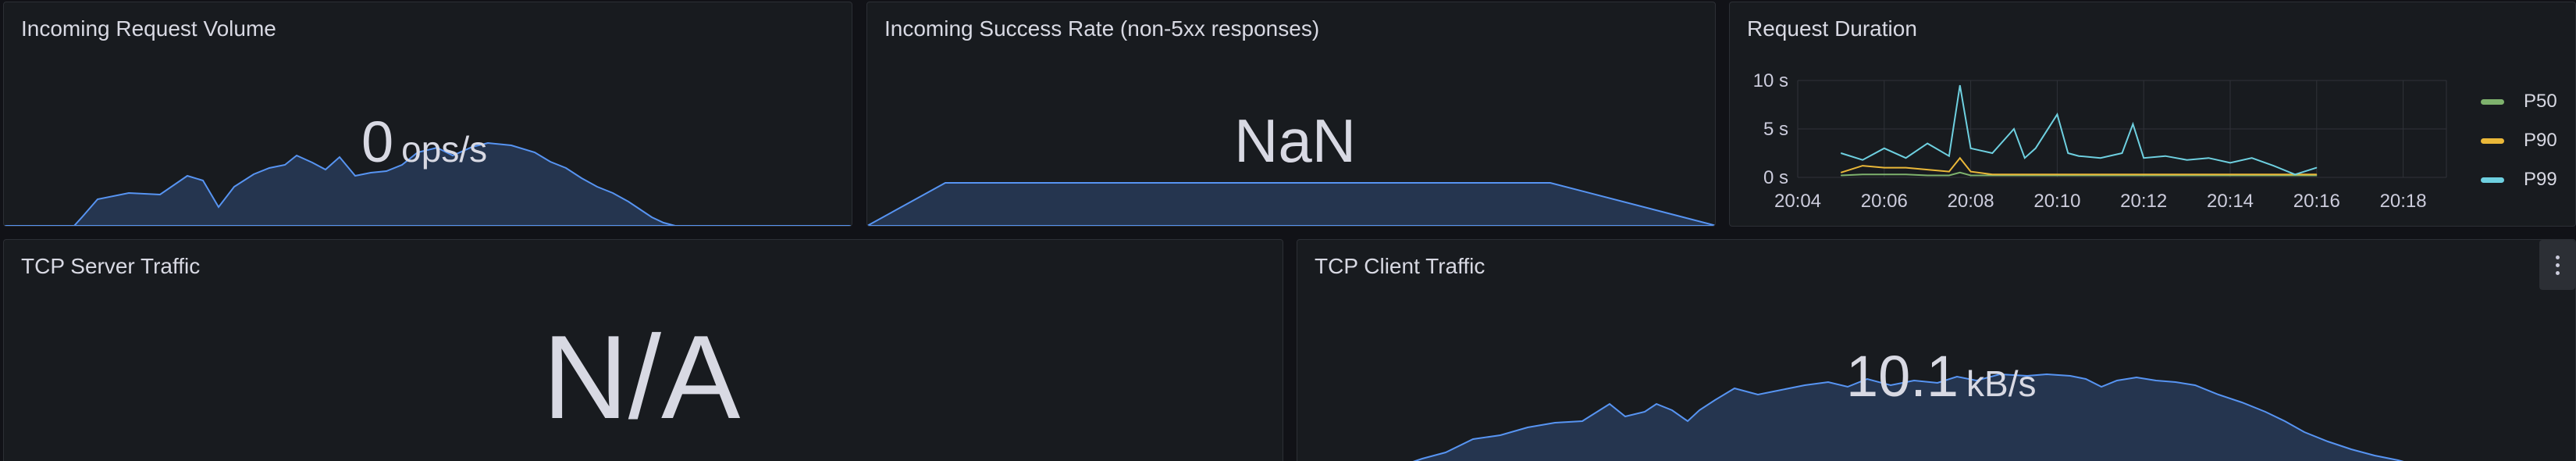  What do you see at coordinates (1797, 201) in the screenshot?
I see `x-tick-label: 20:04` at bounding box center [1797, 201].